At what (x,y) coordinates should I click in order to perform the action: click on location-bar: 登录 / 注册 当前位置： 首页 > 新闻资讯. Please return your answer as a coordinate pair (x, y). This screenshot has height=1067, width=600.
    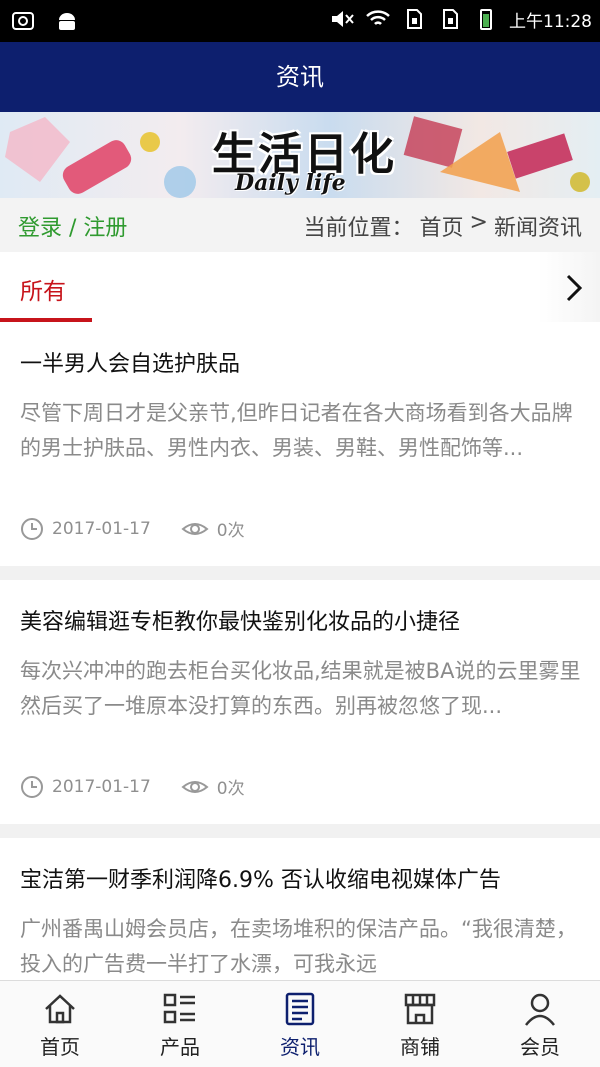
    Looking at the image, I should click on (300, 225).